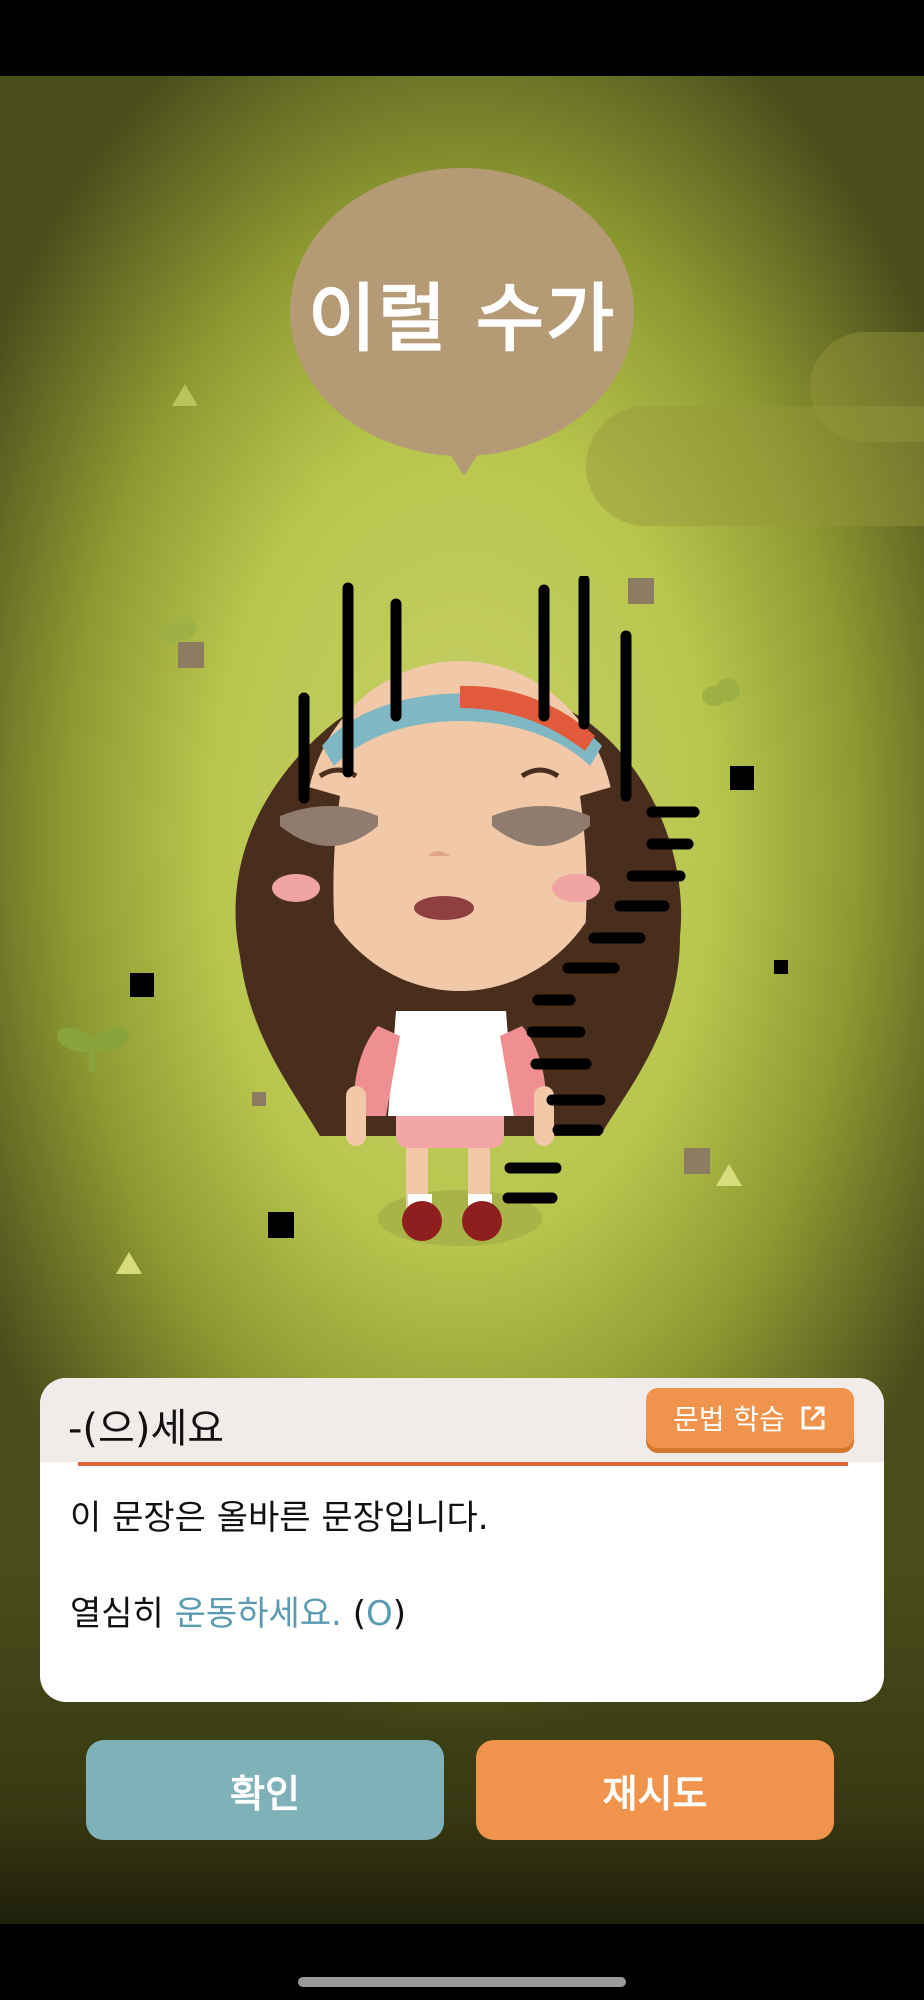  Describe the element at coordinates (93, 1049) in the screenshot. I see `sprout-icon` at that location.